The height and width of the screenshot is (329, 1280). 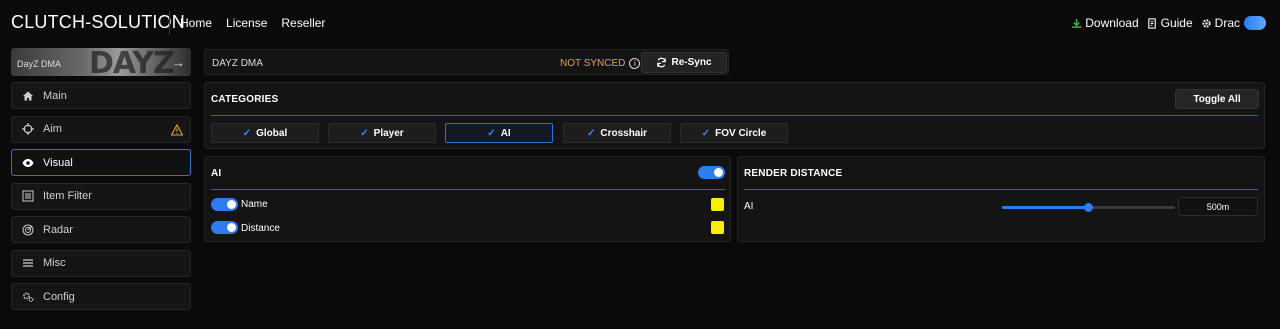 What do you see at coordinates (1151, 23) in the screenshot?
I see `guide-icon` at bounding box center [1151, 23].